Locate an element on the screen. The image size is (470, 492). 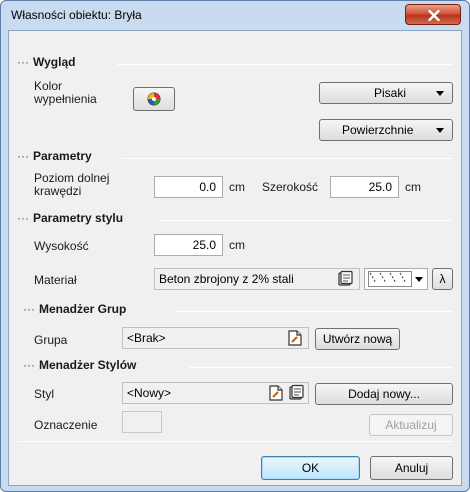
fill-color-button is located at coordinates (154, 99).